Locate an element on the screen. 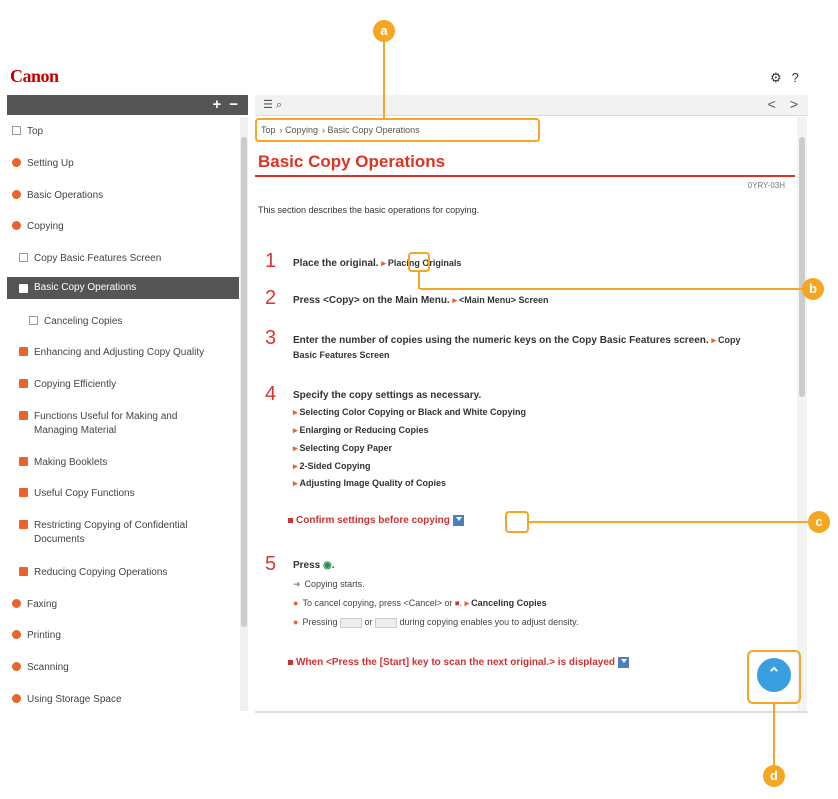 This screenshot has width=838, height=799. callout-a-line is located at coordinates (384, 80).